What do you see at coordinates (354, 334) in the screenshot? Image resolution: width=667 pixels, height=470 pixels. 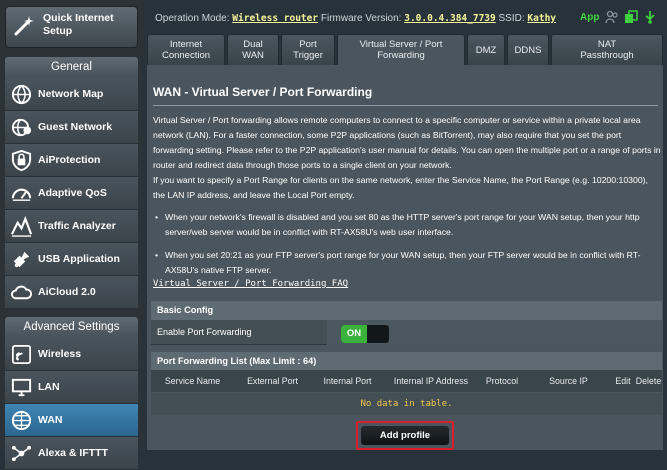 I see `toggle-on-label: ON` at bounding box center [354, 334].